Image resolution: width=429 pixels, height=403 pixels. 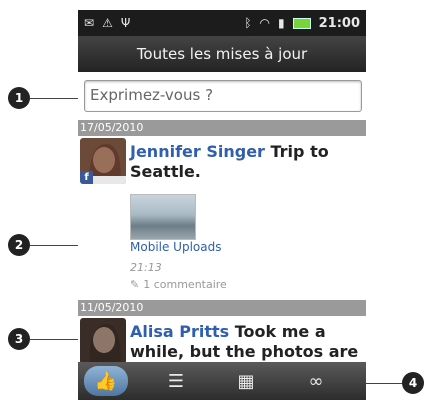 I want to click on page-title: Toutes les mises à jour, so click(x=222, y=54).